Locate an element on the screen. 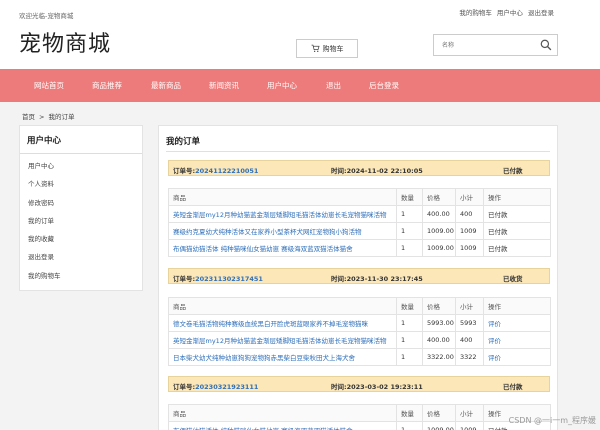 This screenshot has width=600, height=430. nav-admin-login: 后台登录 is located at coordinates (384, 85).